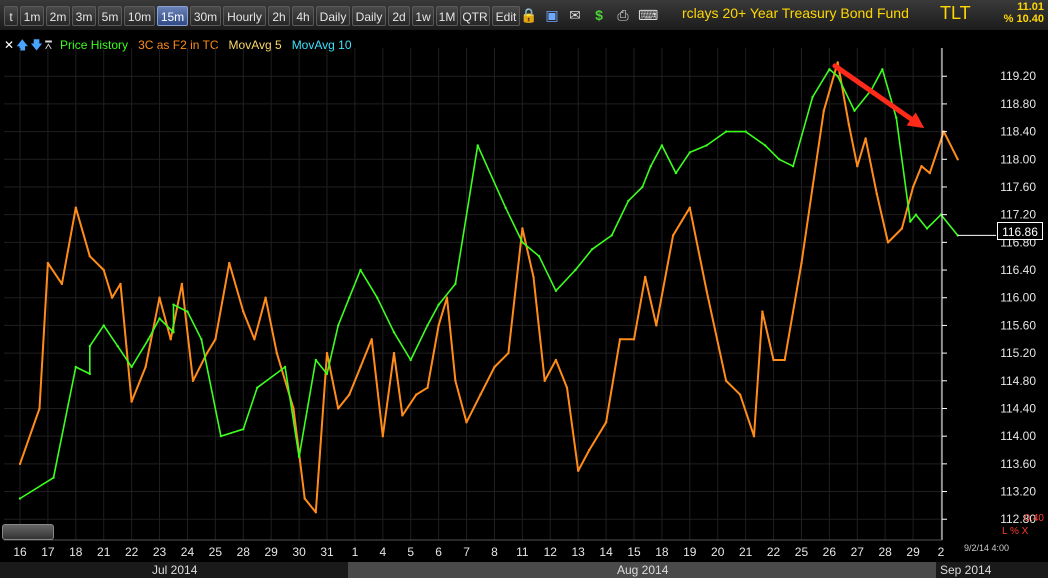 Image resolution: width=1048 pixels, height=578 pixels. Describe the element at coordinates (1018, 104) in the screenshot. I see `y-tick-label: 118.80` at that location.